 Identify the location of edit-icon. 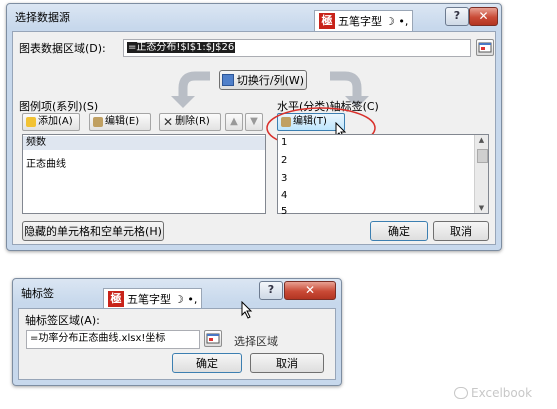
(98, 122).